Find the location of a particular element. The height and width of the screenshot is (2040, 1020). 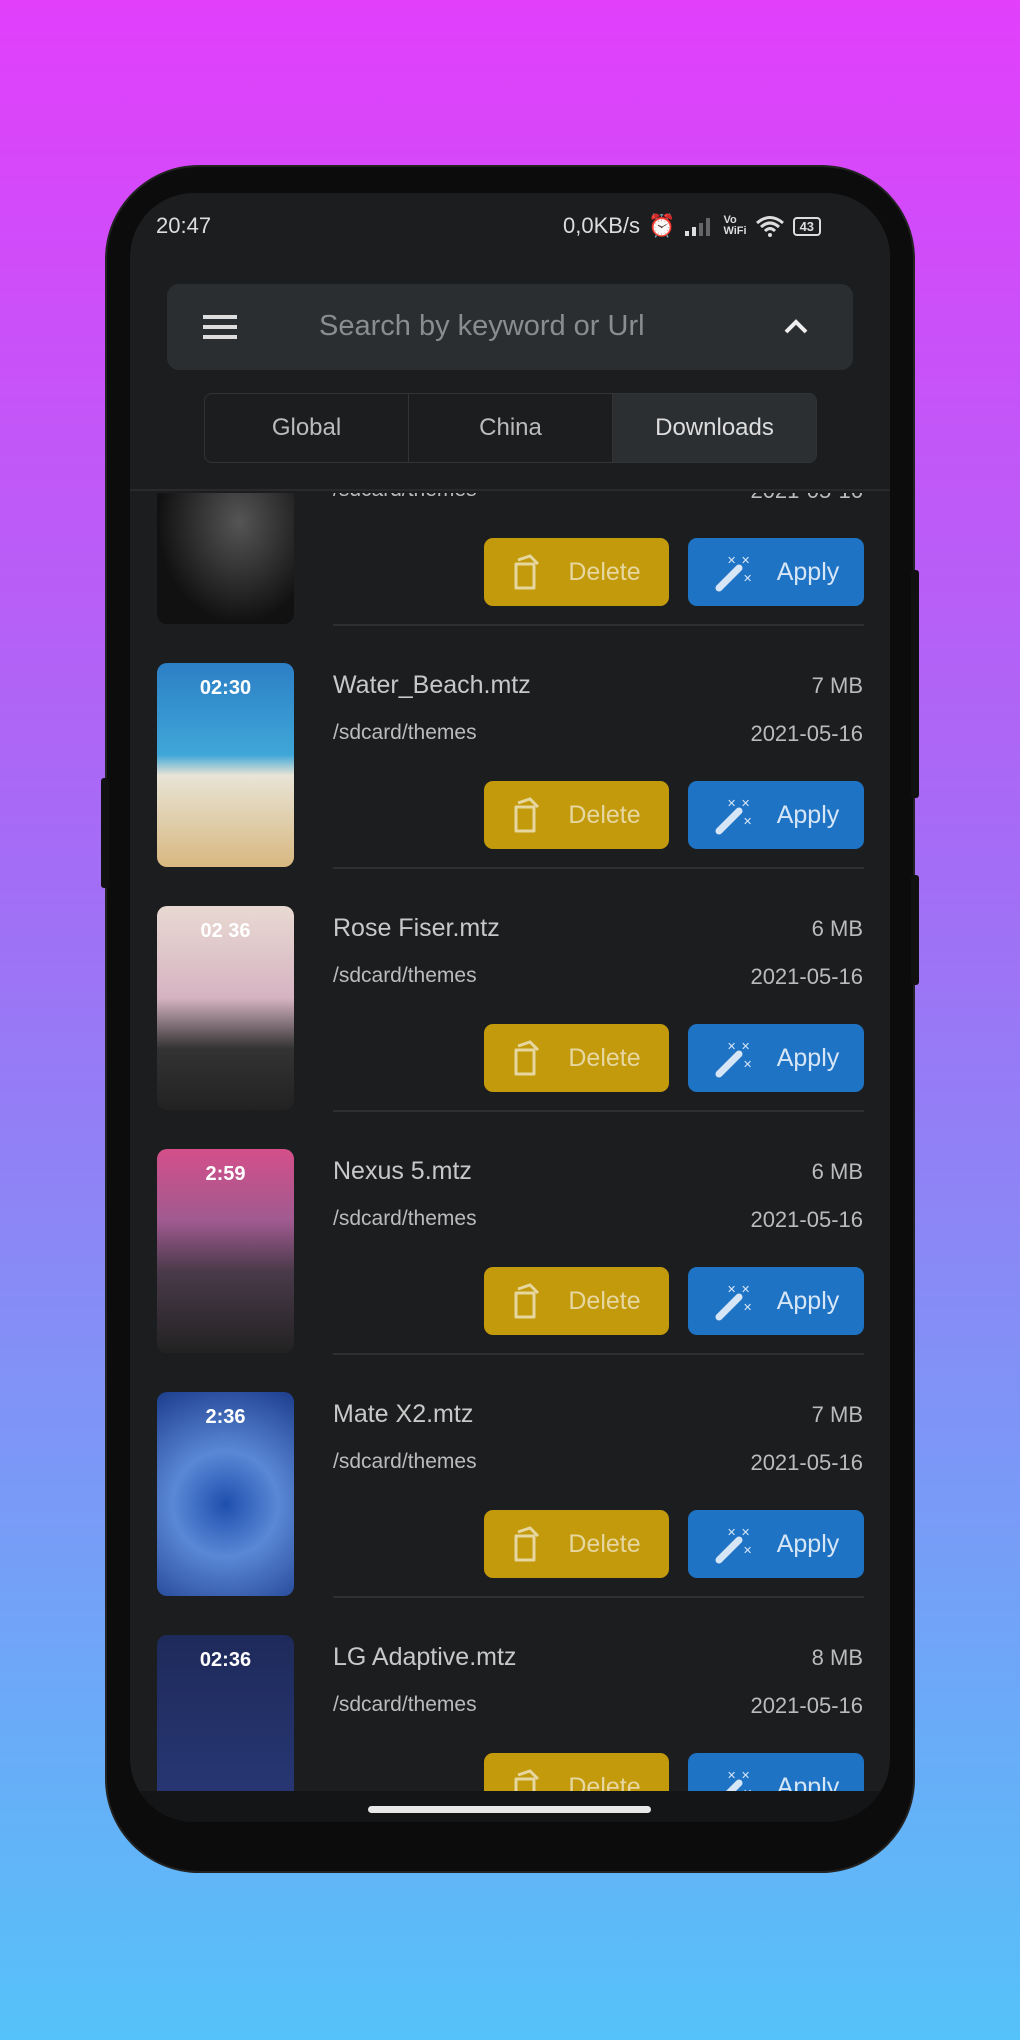

side-button is located at coordinates (105, 833).